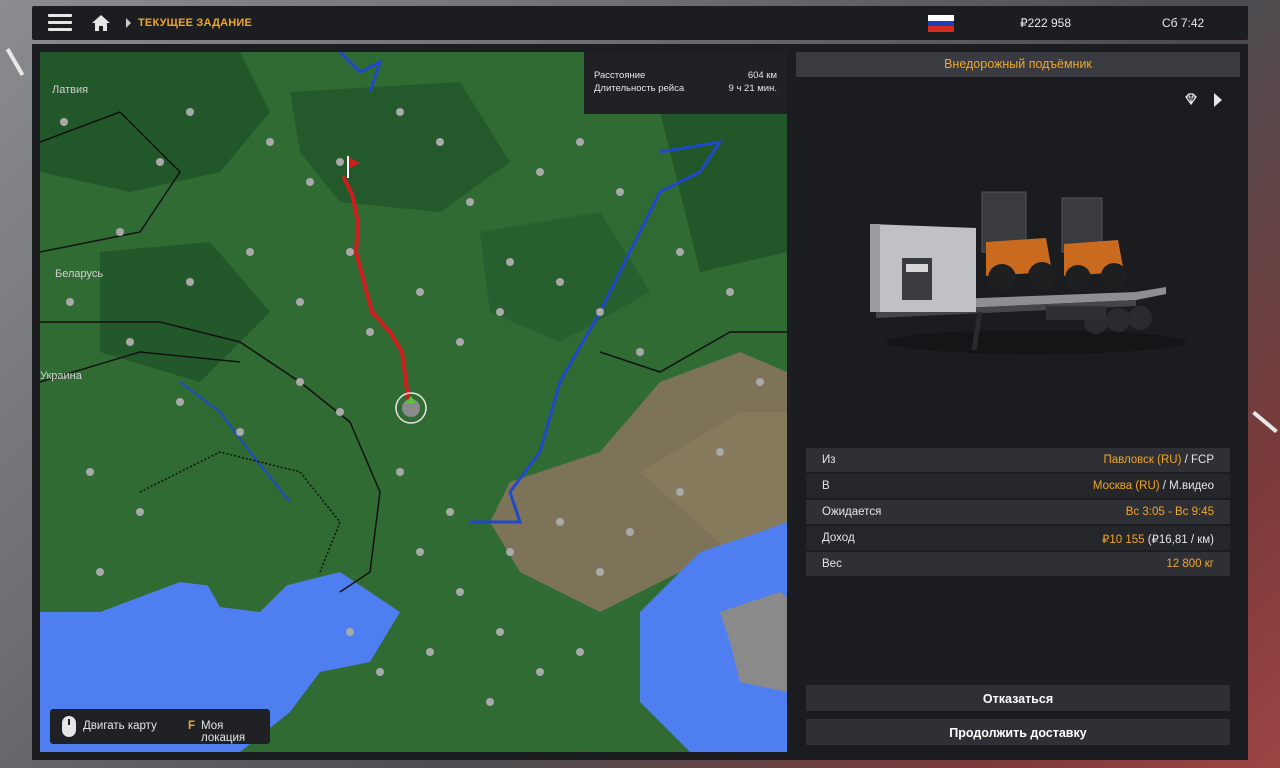 This screenshot has height=768, width=1280. Describe the element at coordinates (61, 376) in the screenshot. I see `map-label-ukraine: Украина` at that location.